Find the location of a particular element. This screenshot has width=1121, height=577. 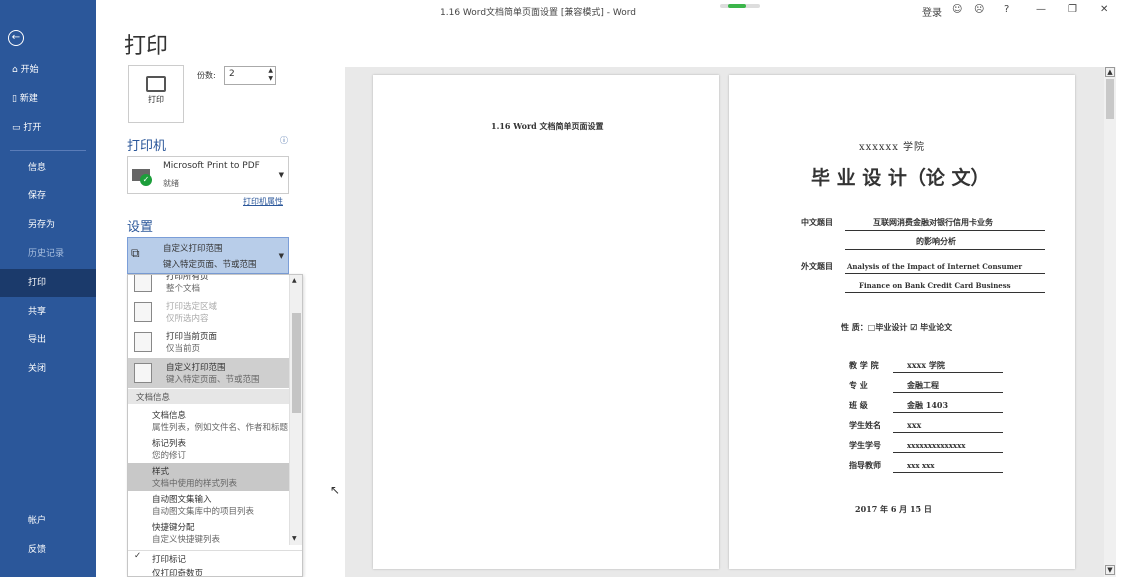

spin-arrows-icon: ▲ ▼ is located at coordinates (270, 75).